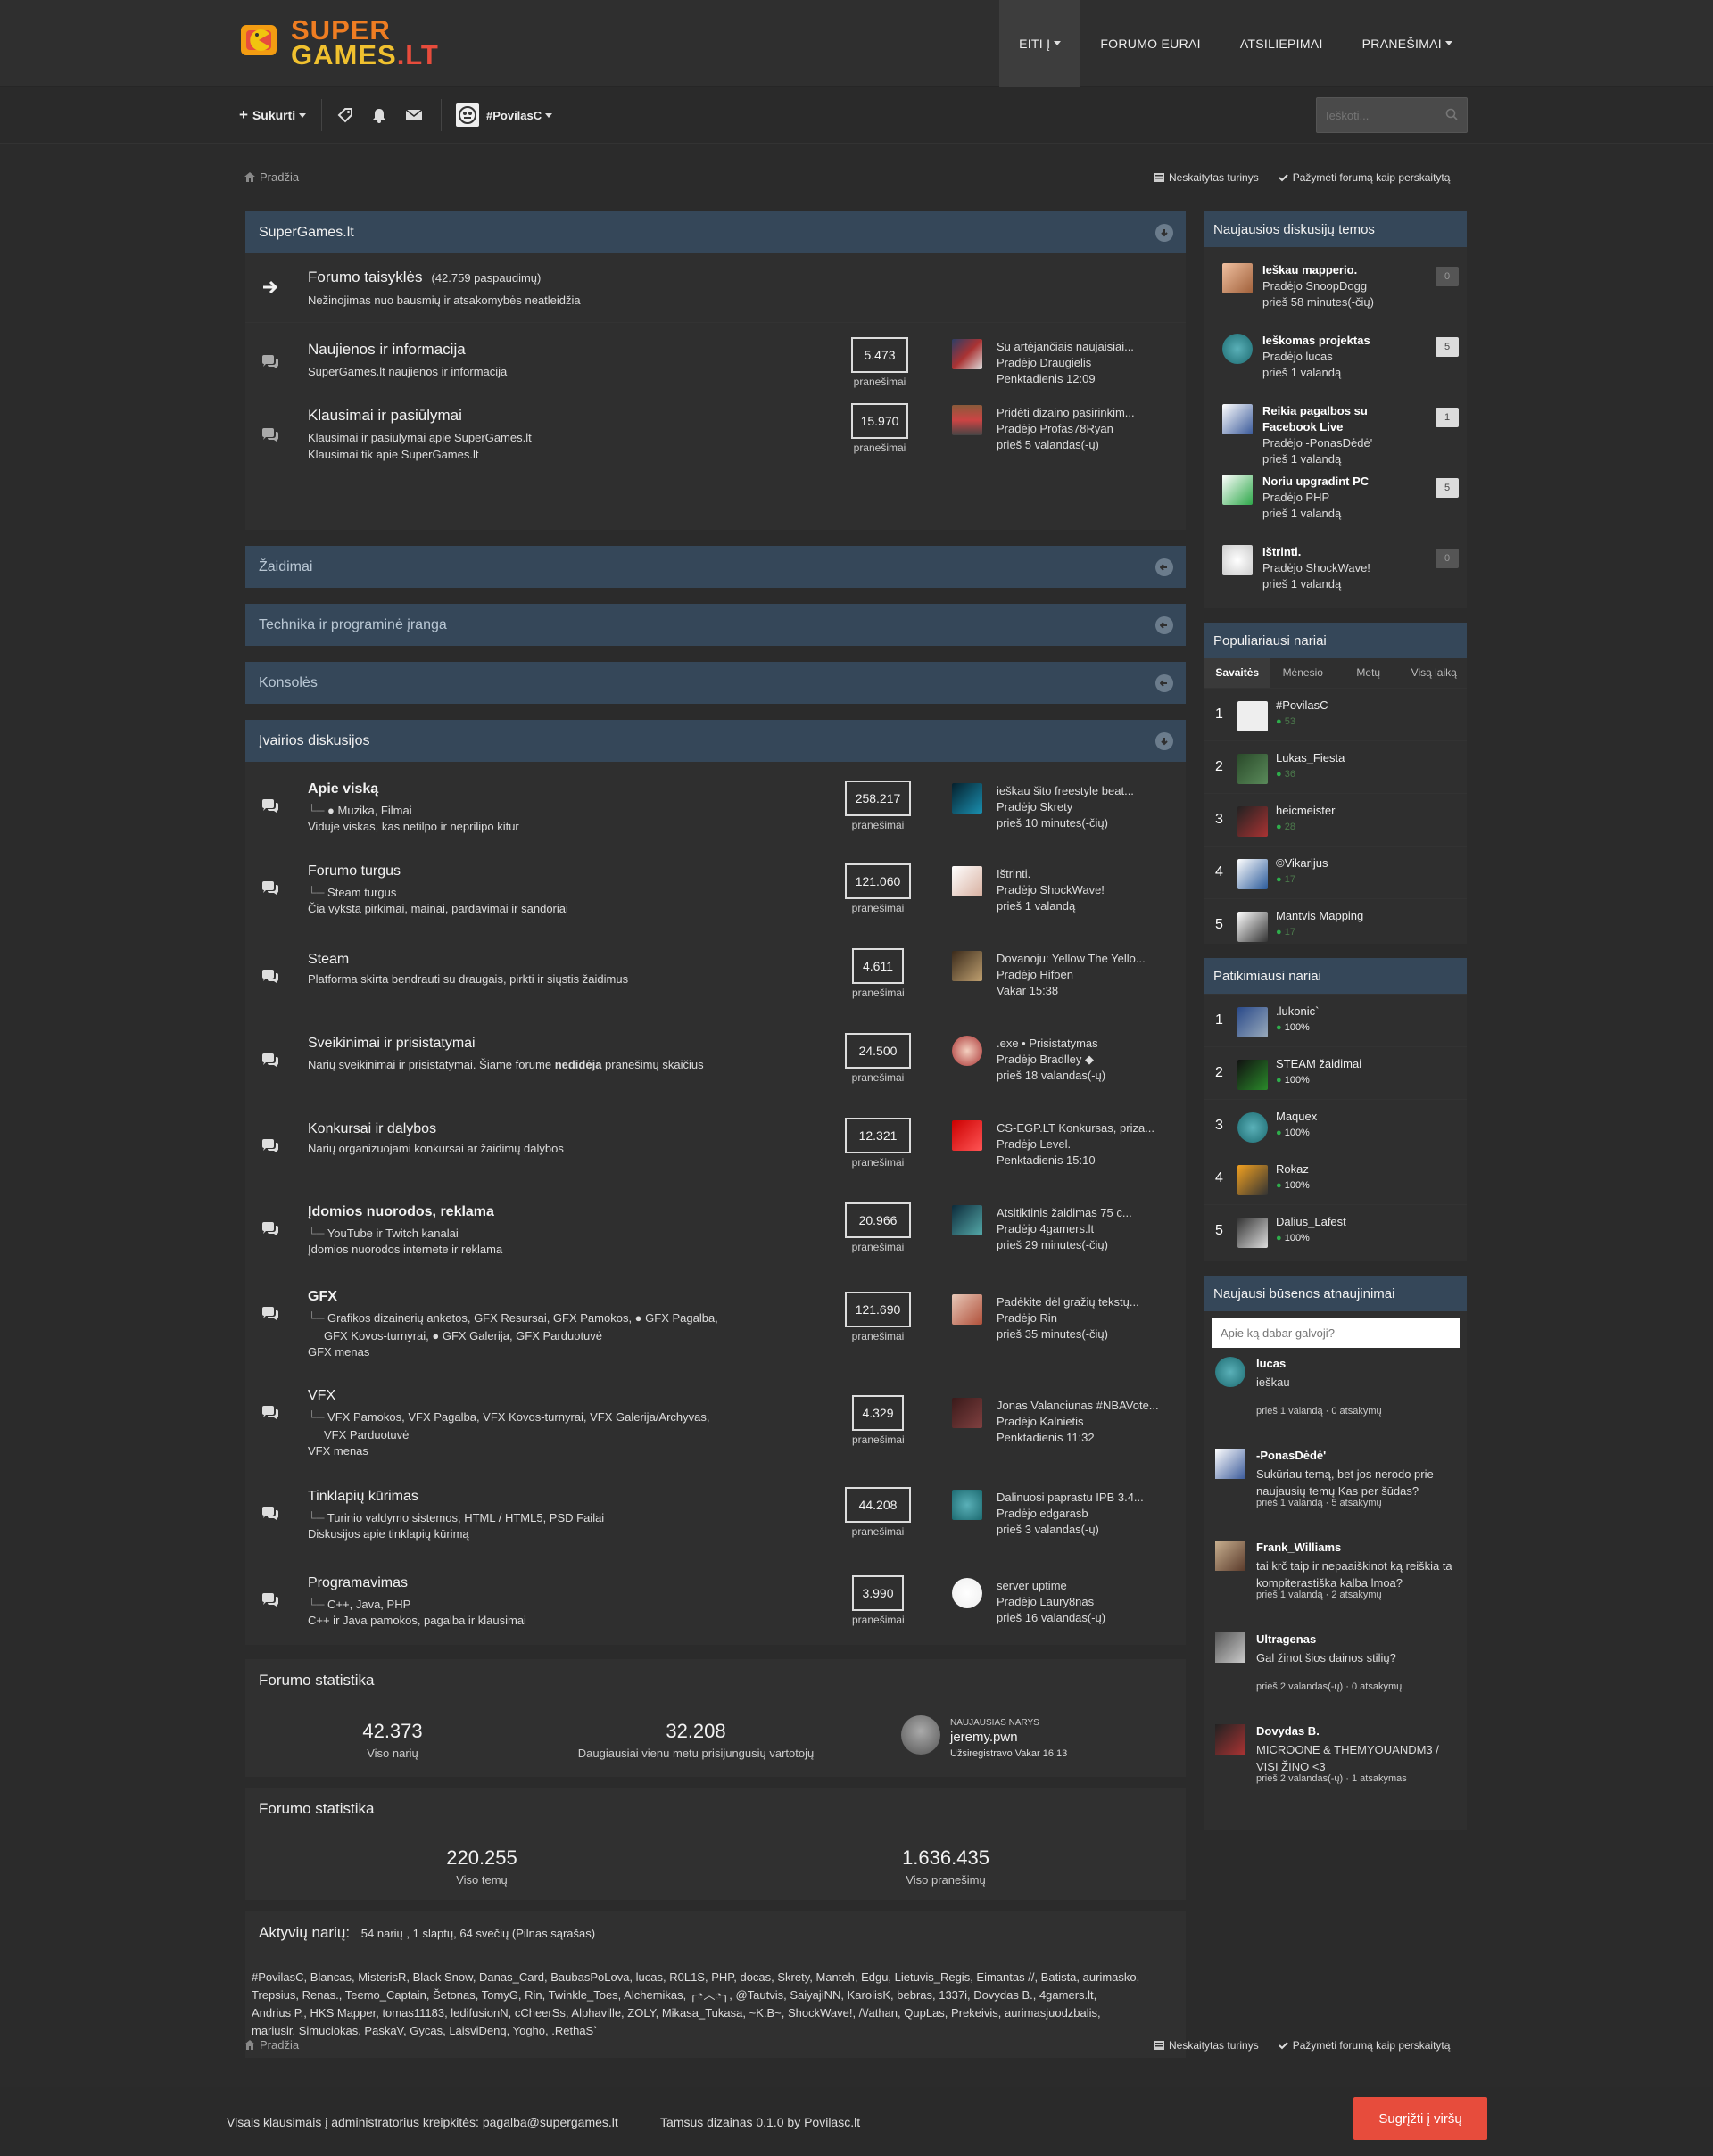  Describe the element at coordinates (1335, 872) in the screenshot. I see `popular-member: 4 ©Vikarijus ● 17` at that location.